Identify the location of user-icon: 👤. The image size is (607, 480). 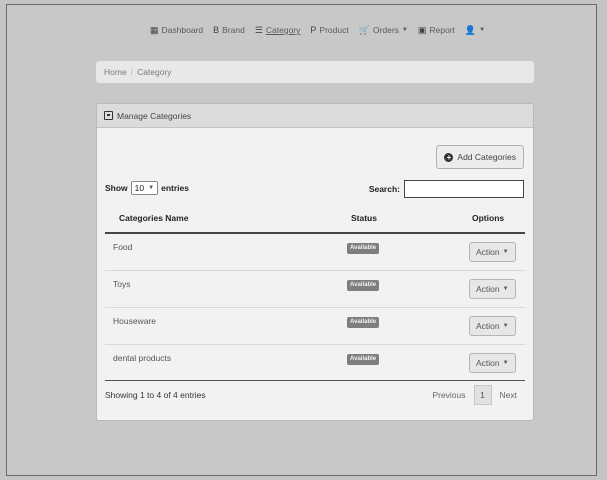
(470, 29).